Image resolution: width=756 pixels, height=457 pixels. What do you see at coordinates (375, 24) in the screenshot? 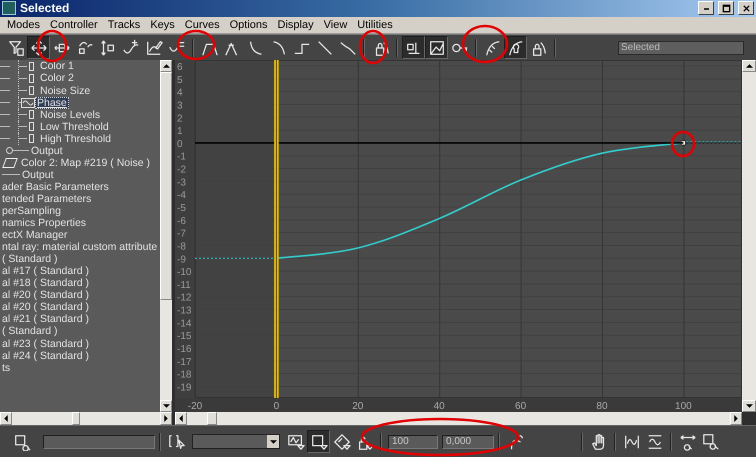
I see `menu-item: Utilities` at bounding box center [375, 24].